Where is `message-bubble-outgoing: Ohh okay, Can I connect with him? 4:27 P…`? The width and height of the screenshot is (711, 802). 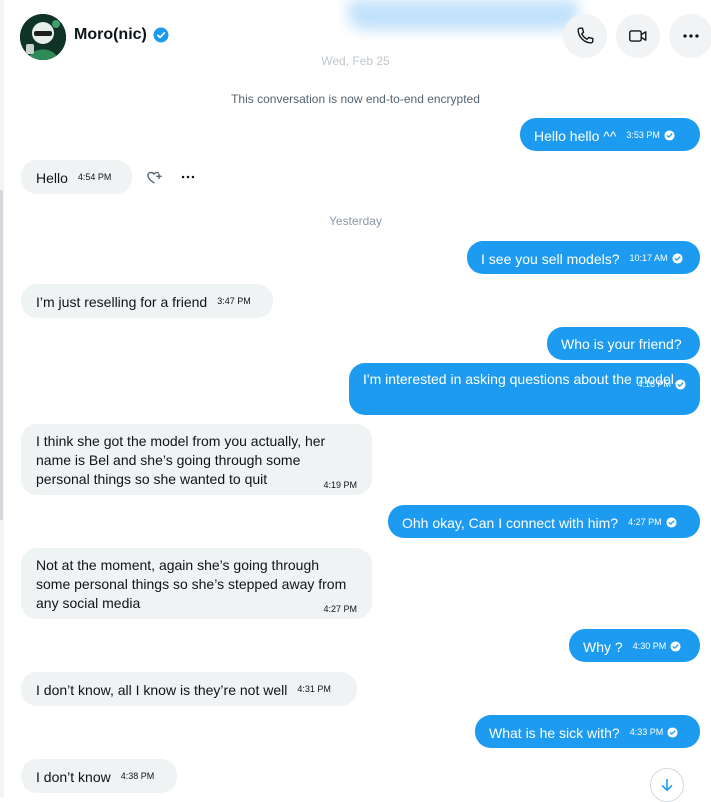
message-bubble-outgoing: Ohh okay, Can I connect with him? 4:27 P… is located at coordinates (544, 521).